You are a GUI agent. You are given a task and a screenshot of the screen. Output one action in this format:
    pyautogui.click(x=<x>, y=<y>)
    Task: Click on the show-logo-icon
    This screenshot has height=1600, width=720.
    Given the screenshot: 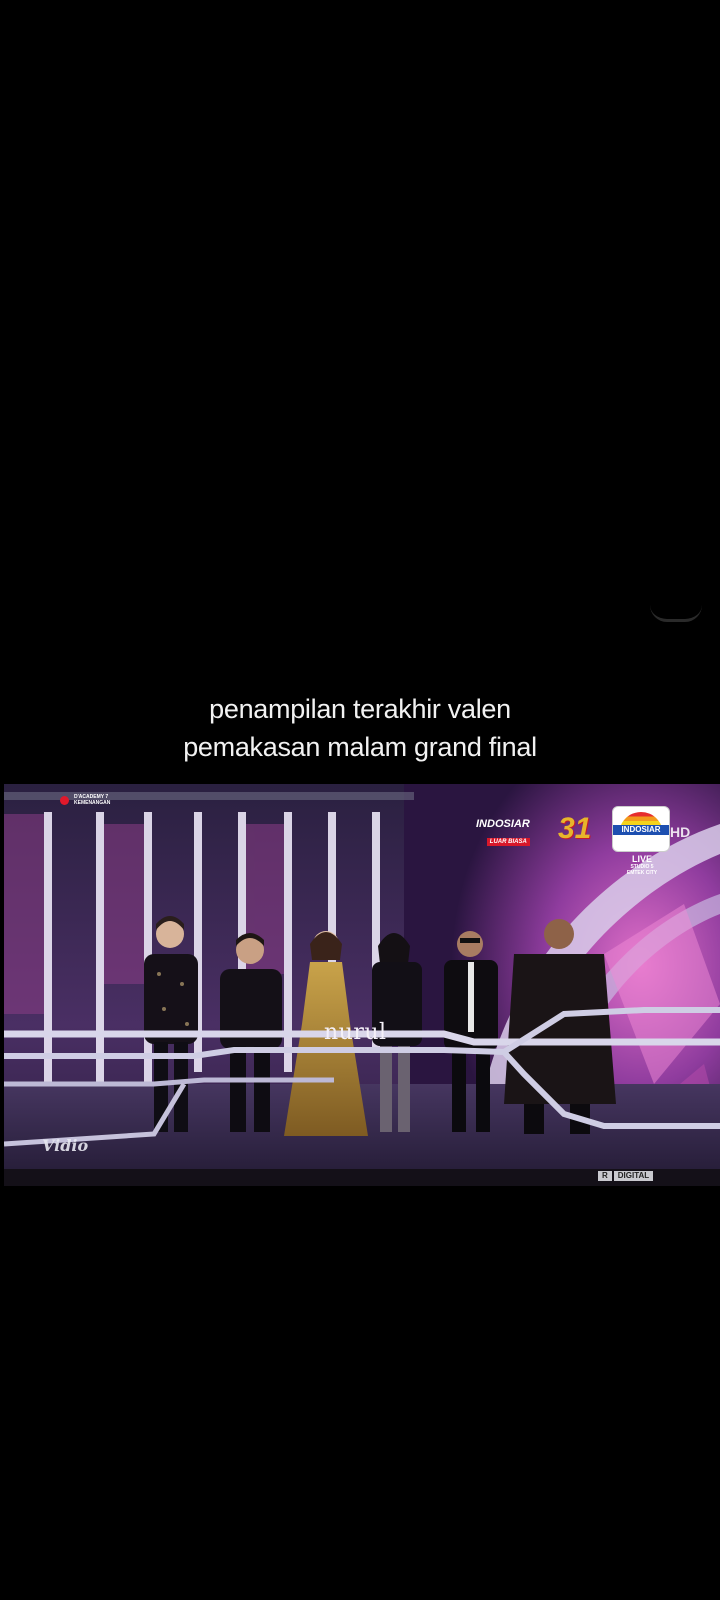 What is the action you would take?
    pyautogui.click(x=64, y=800)
    